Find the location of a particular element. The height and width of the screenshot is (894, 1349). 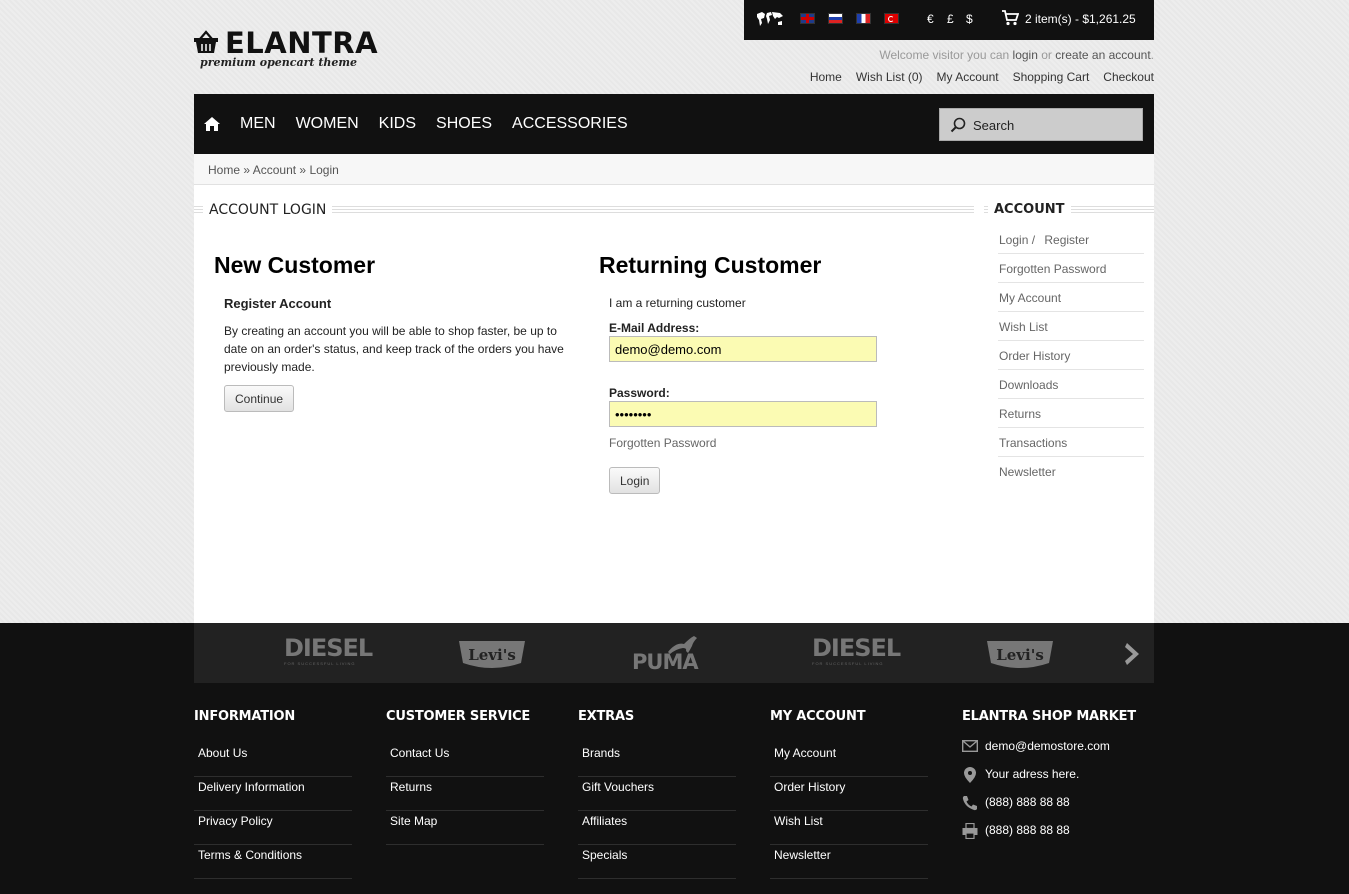

nav-item-accessories: ACCESSORIES is located at coordinates (570, 124).